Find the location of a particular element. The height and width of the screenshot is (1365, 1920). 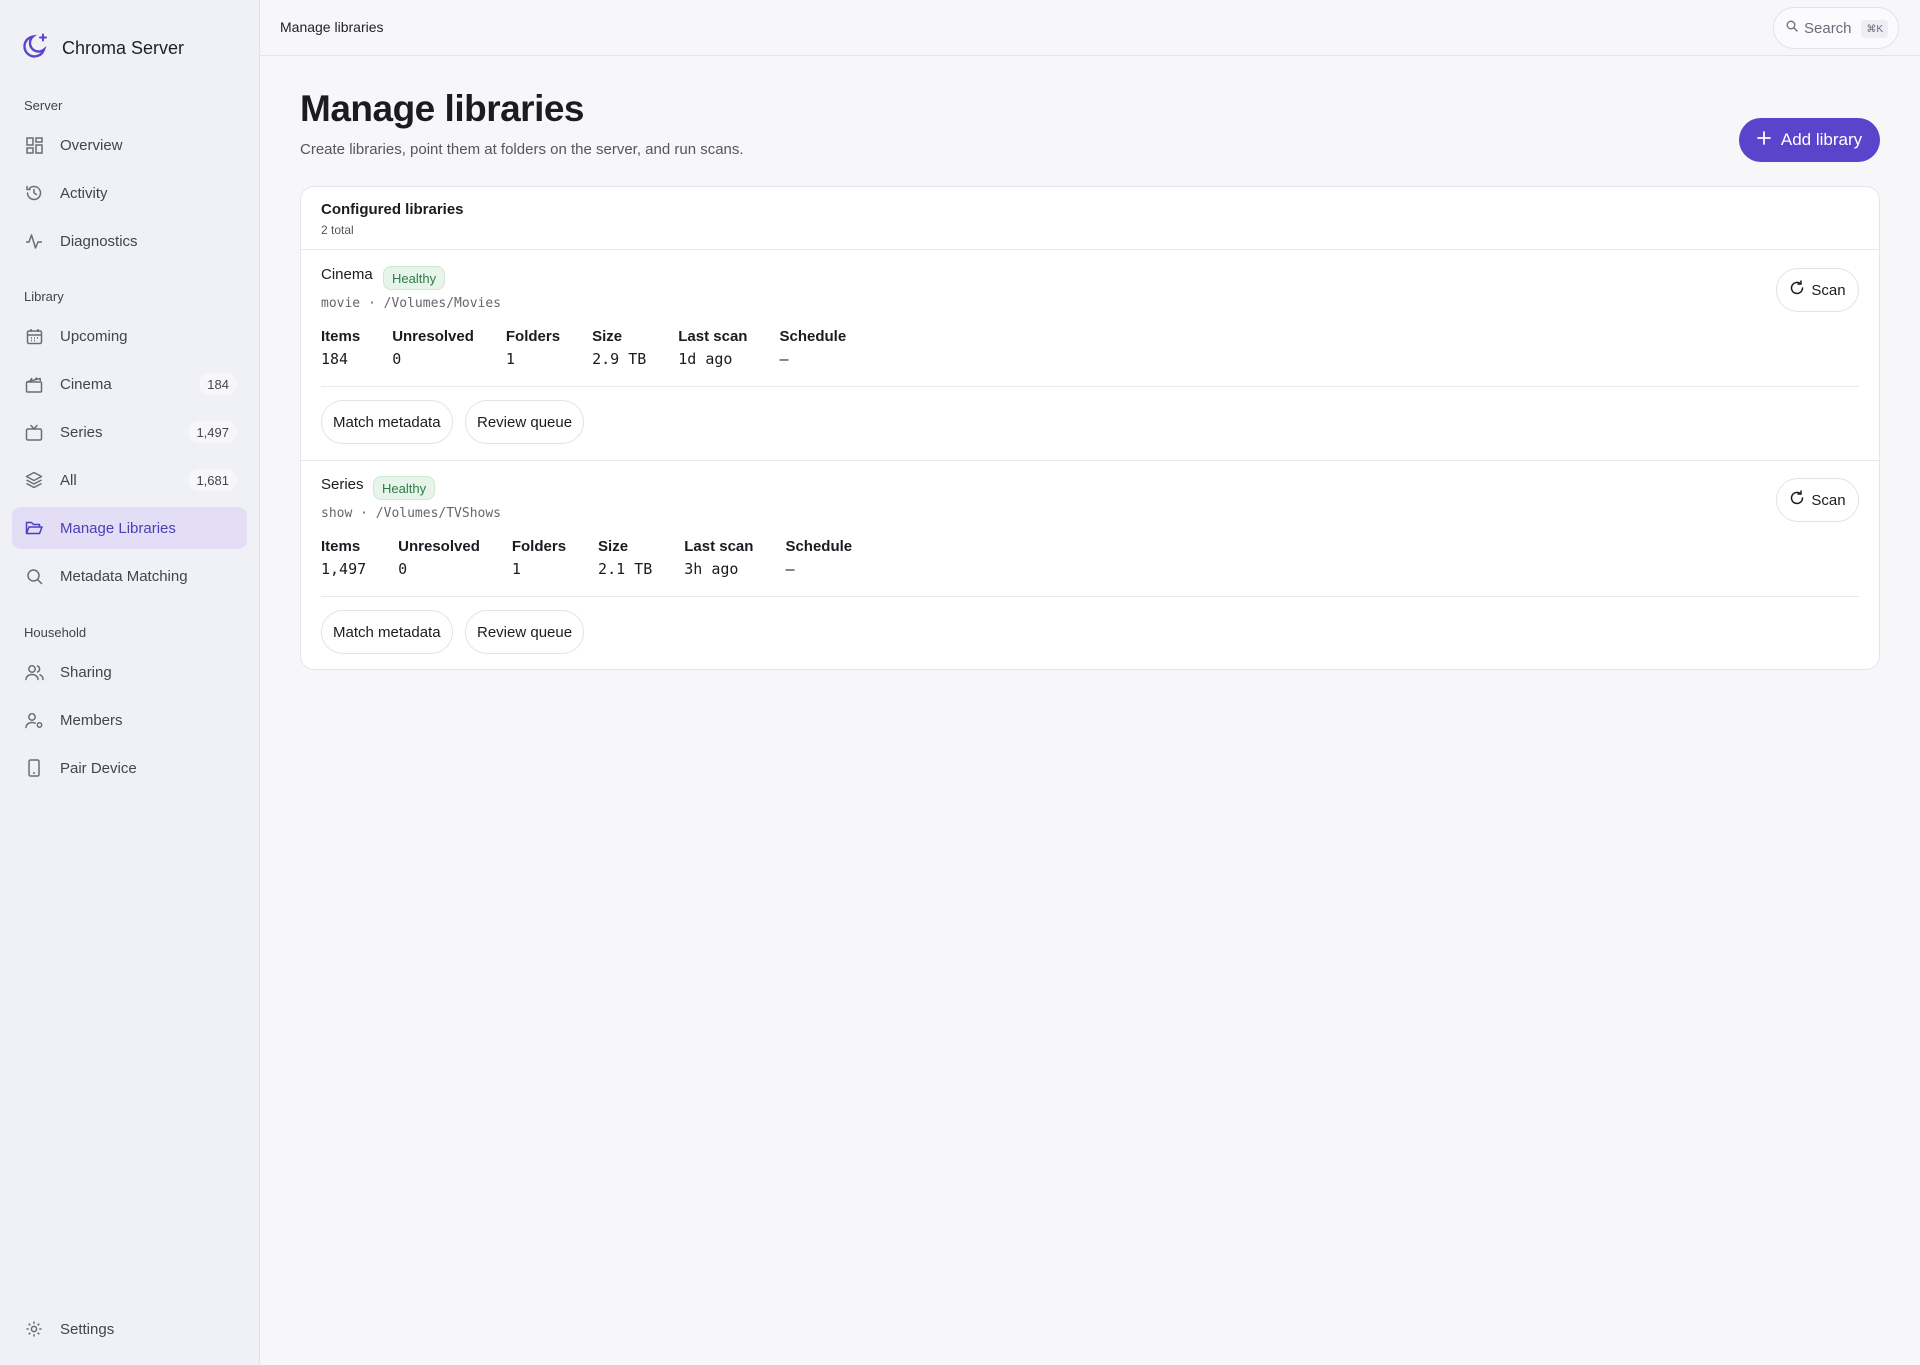

sidebar-item-label: Members is located at coordinates (91, 720).